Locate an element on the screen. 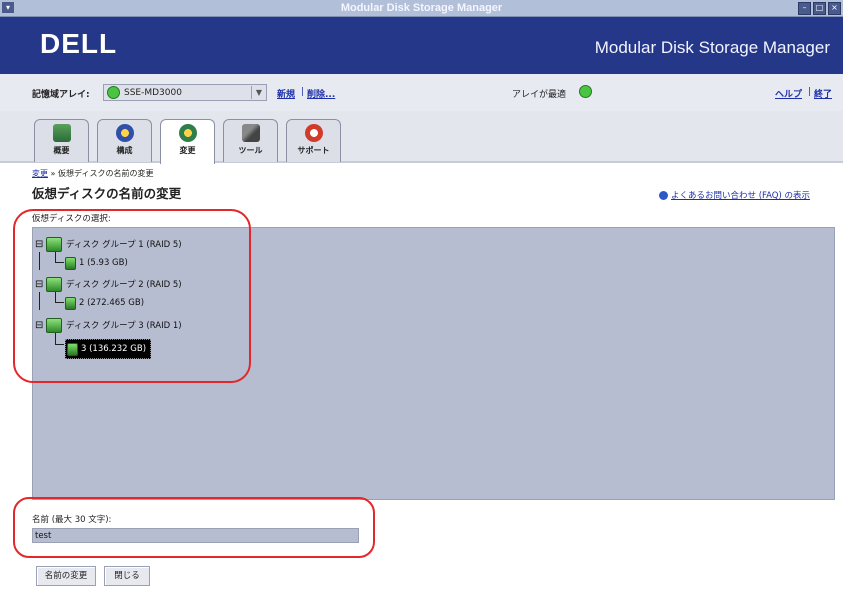 Image resolution: width=843 pixels, height=597 pixels. array-status-text: アレイが最適 is located at coordinates (539, 95).